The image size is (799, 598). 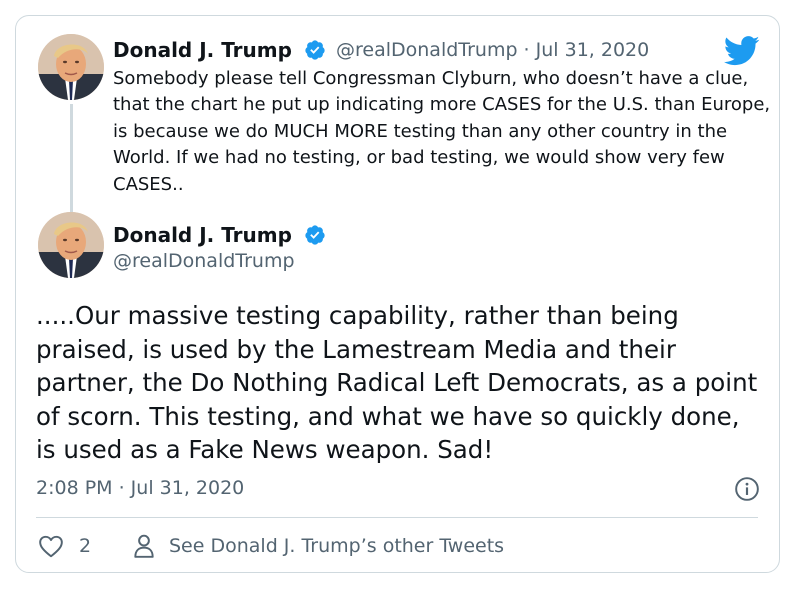 What do you see at coordinates (204, 261) in the screenshot?
I see `main-handle: @realDonaldTrump` at bounding box center [204, 261].